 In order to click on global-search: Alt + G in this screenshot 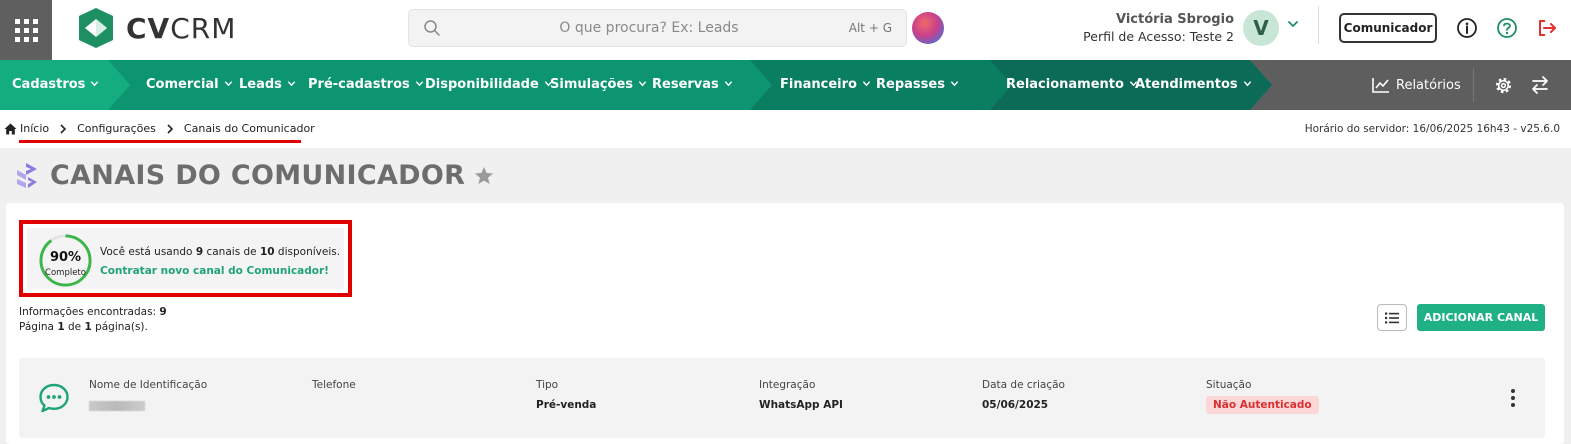, I will do `click(657, 28)`.